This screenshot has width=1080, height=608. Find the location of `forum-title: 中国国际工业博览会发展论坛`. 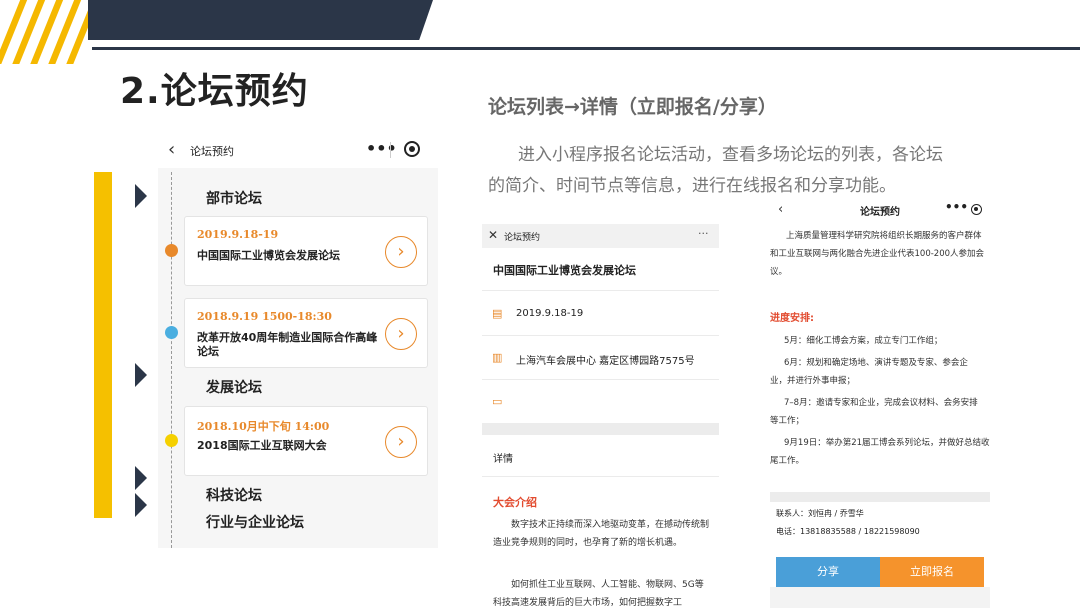

forum-title: 中国国际工业博览会发展论坛 is located at coordinates (564, 270).